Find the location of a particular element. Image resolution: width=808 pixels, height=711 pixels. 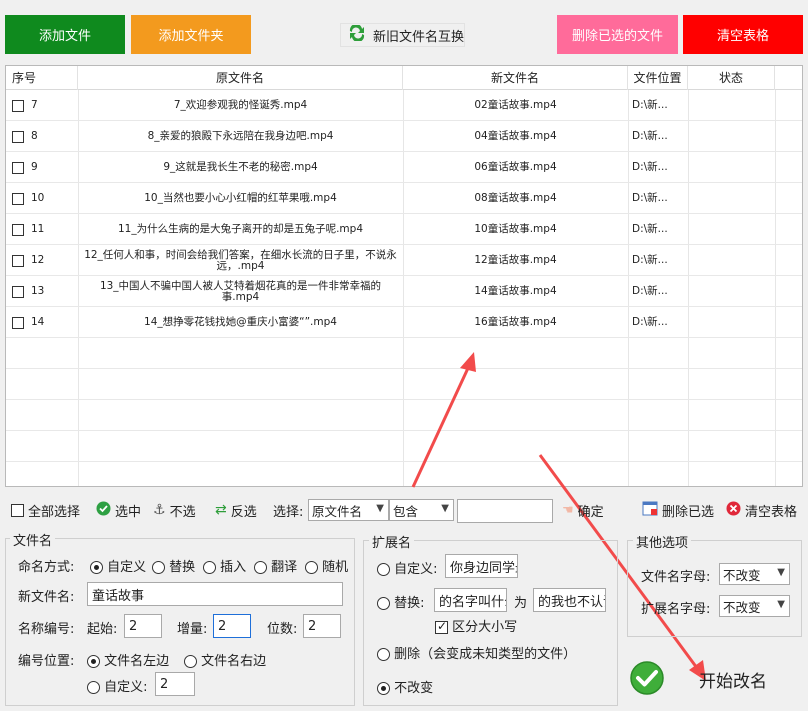

cell-new: 08童话故事.mp4 is located at coordinates (515, 198).